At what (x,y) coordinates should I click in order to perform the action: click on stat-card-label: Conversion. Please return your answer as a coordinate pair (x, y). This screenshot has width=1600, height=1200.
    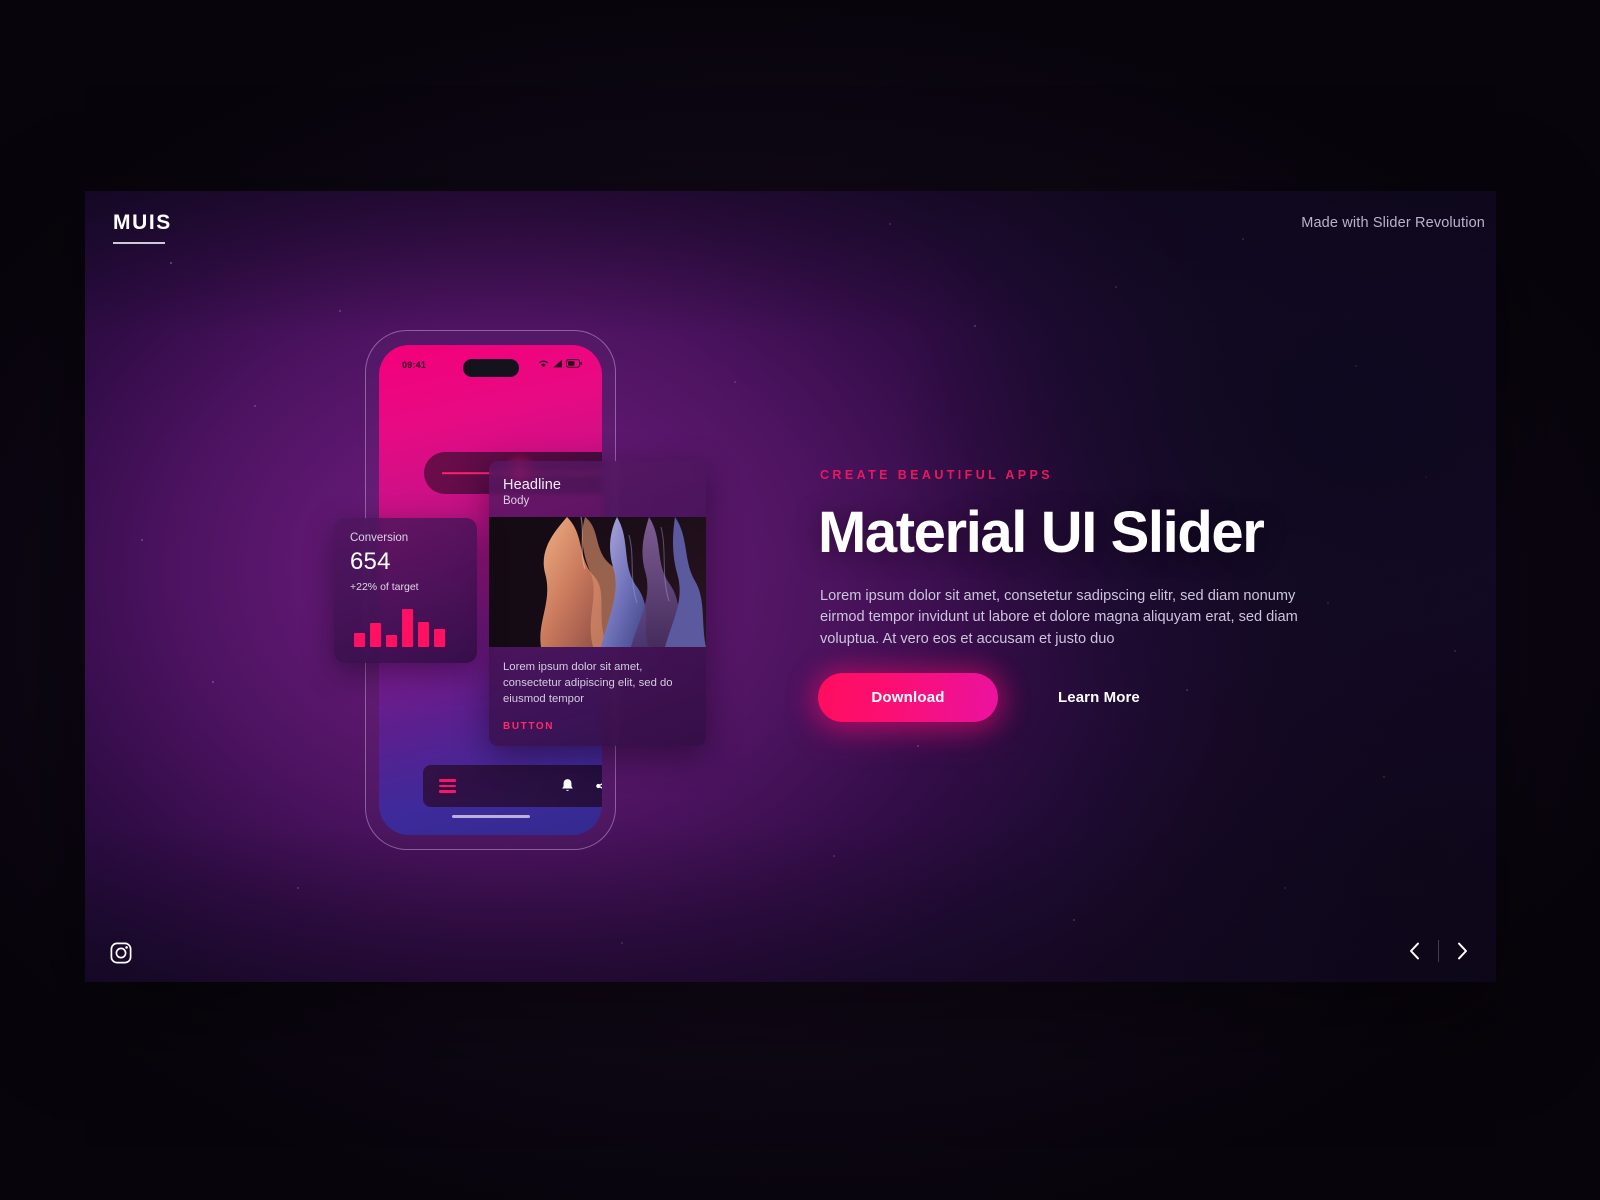
    Looking at the image, I should click on (379, 538).